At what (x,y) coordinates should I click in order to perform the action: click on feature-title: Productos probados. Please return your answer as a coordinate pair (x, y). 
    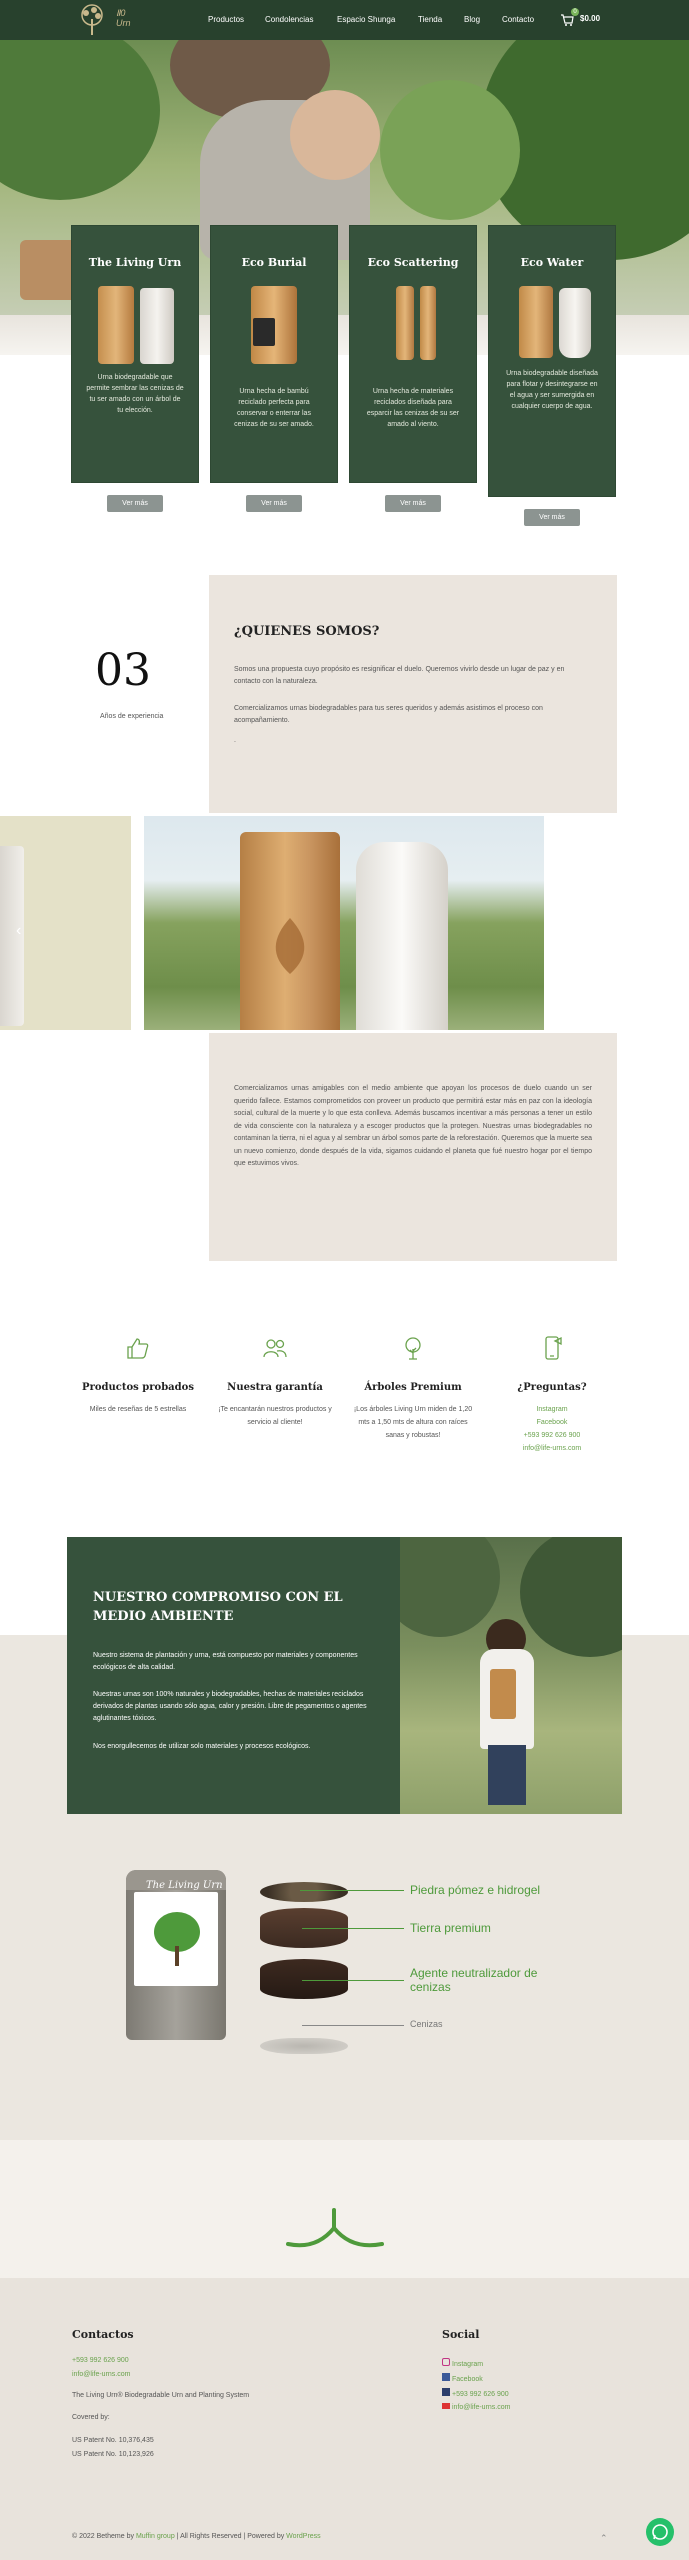
    Looking at the image, I should click on (138, 1387).